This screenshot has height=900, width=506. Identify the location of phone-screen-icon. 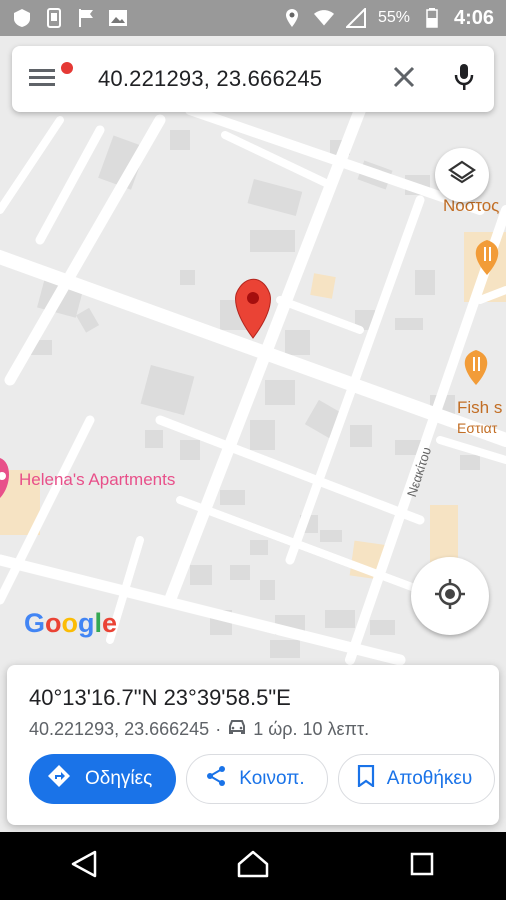
(54, 18).